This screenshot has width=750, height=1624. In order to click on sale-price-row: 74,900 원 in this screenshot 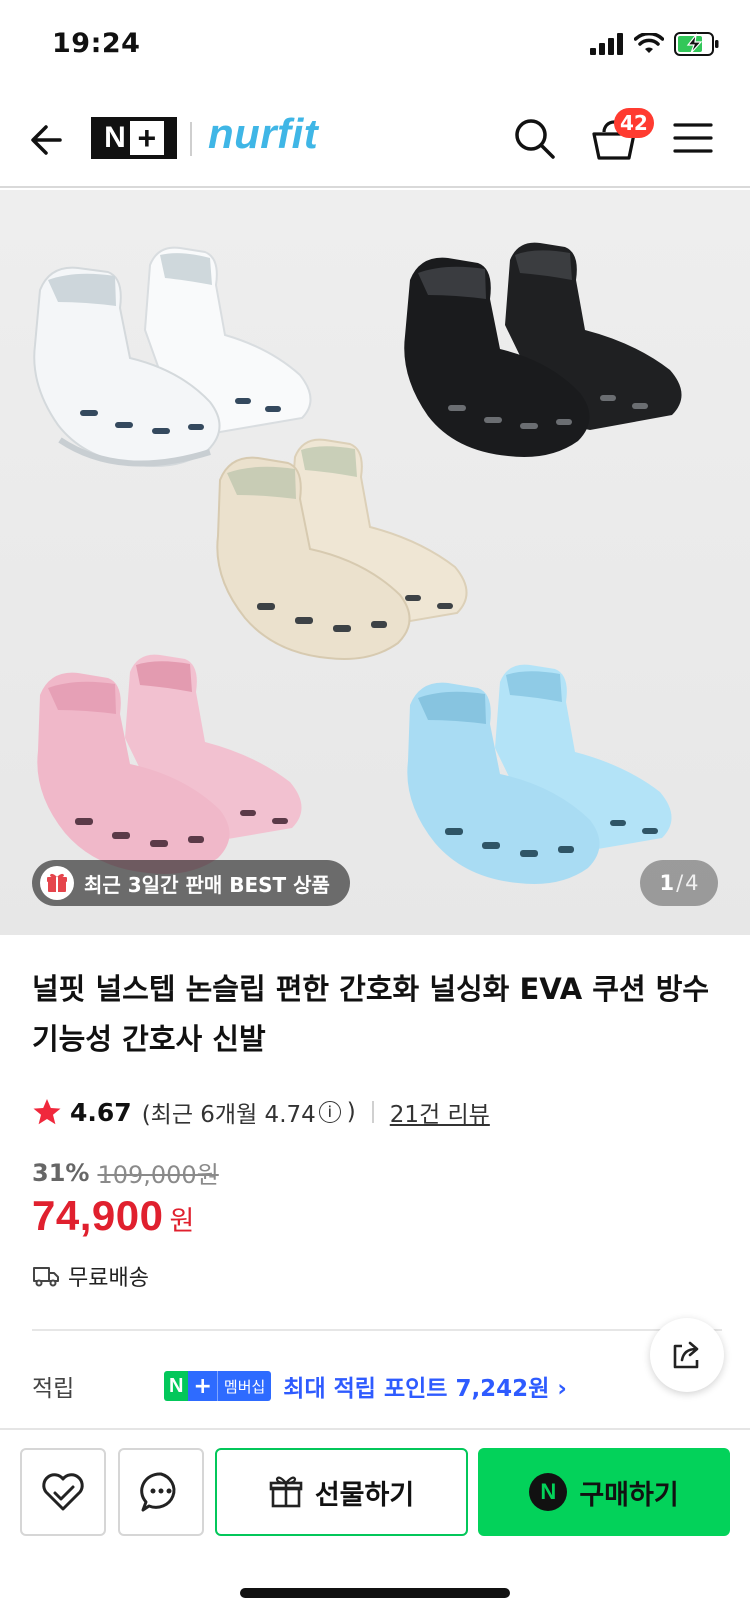, I will do `click(113, 1216)`.